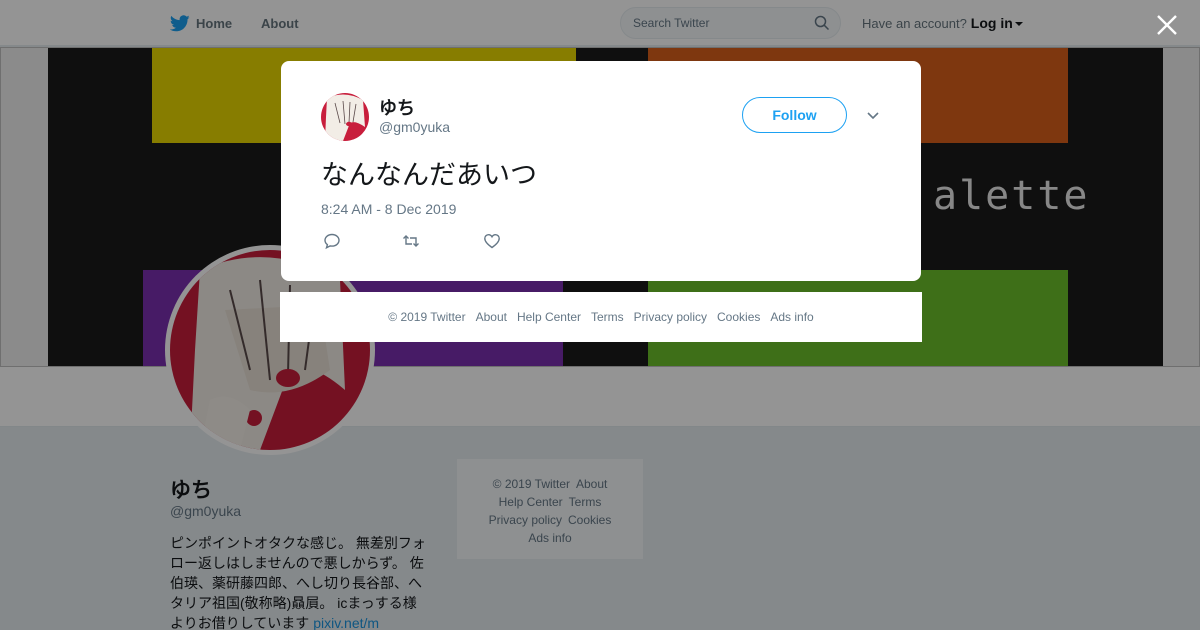 The width and height of the screenshot is (1200, 630). I want to click on footer-copyright: © 2019 Twitter, so click(427, 317).